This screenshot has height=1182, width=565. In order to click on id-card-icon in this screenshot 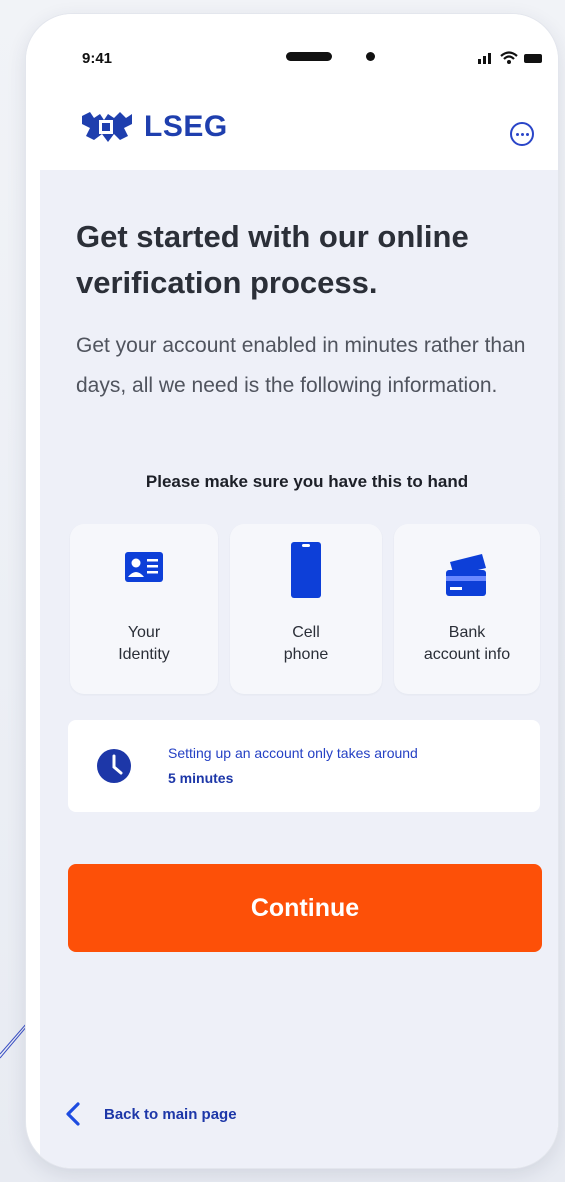, I will do `click(144, 567)`.